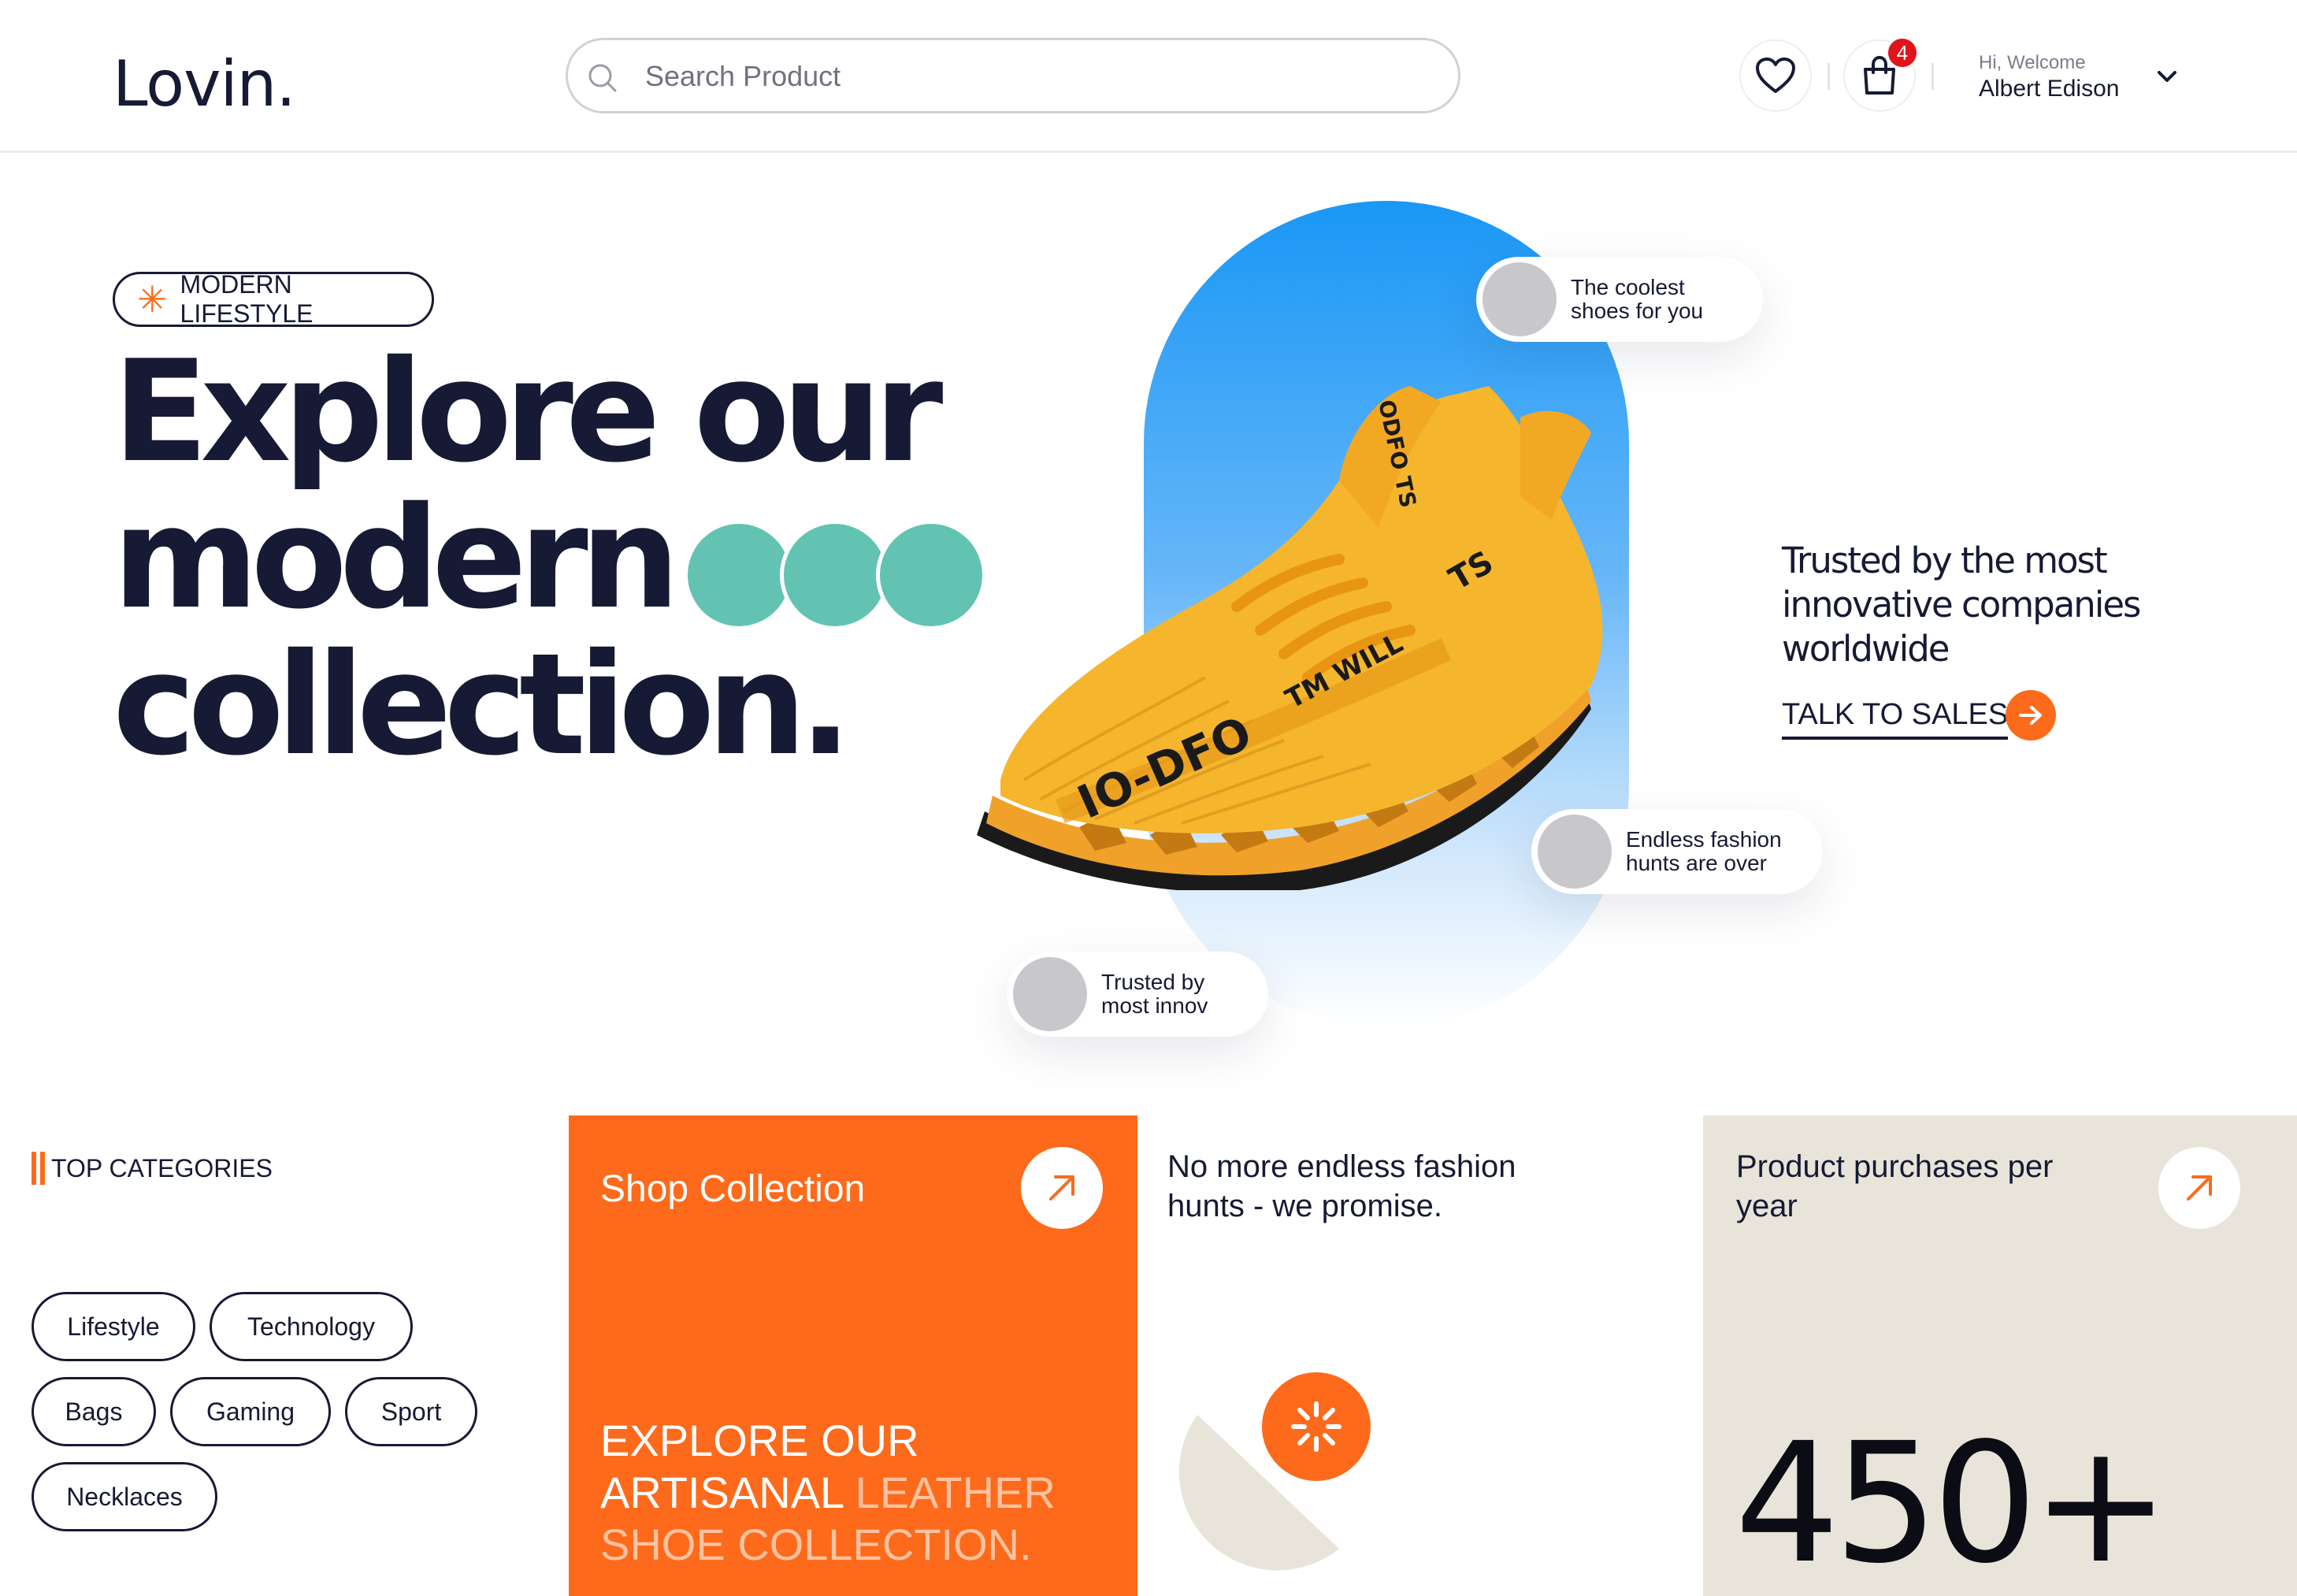 The height and width of the screenshot is (1596, 2297). I want to click on explore-word: ARTISANAL, so click(727, 1492).